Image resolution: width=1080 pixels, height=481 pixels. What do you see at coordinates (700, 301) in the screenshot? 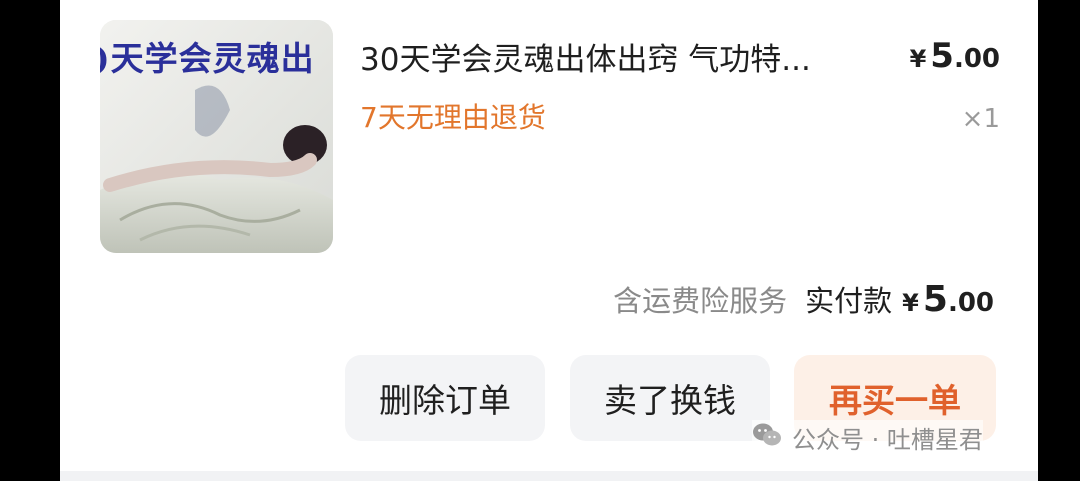
I see `shipping-insurance-note: 含运费险服务` at bounding box center [700, 301].